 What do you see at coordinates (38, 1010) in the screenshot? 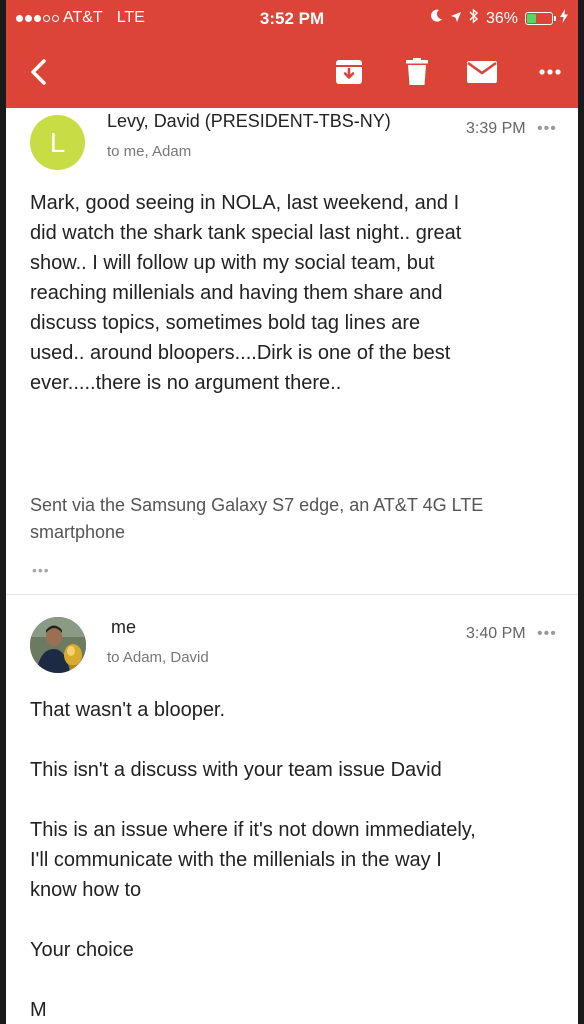
I see `body-line: M` at bounding box center [38, 1010].